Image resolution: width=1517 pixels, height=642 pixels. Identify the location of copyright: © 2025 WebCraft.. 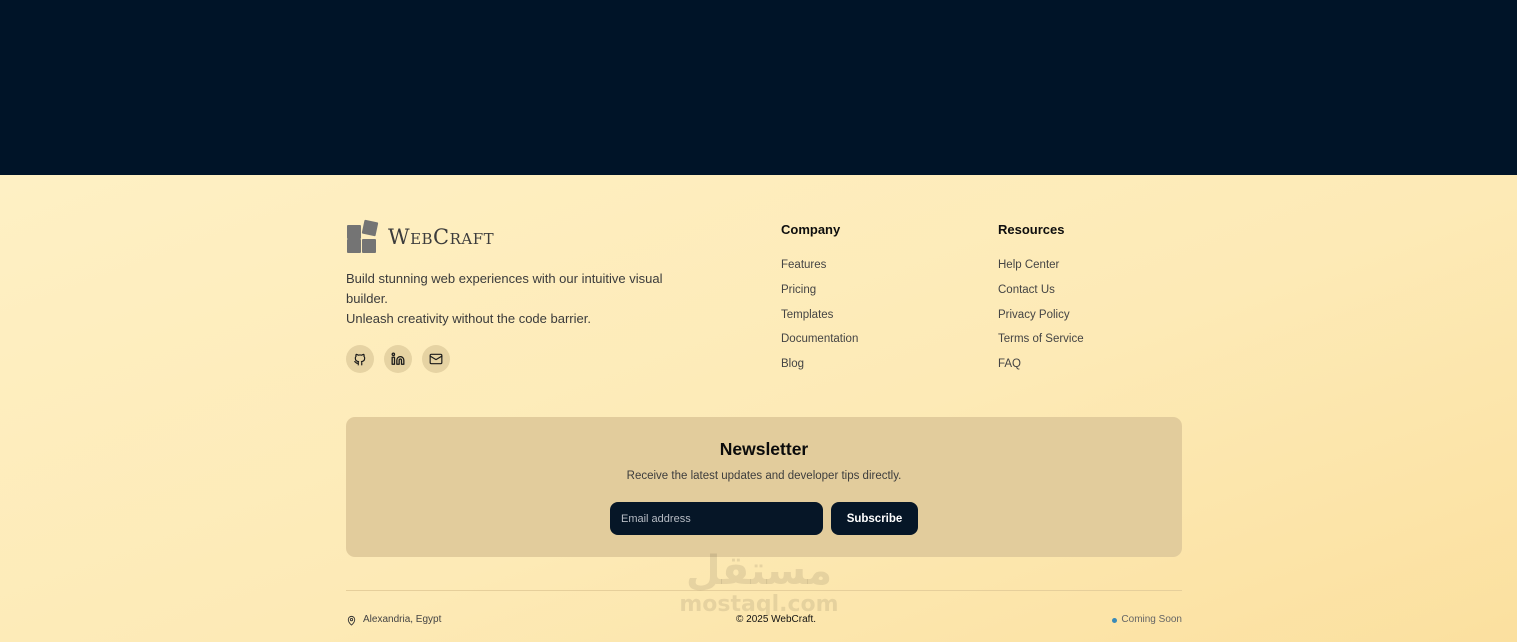
(776, 619).